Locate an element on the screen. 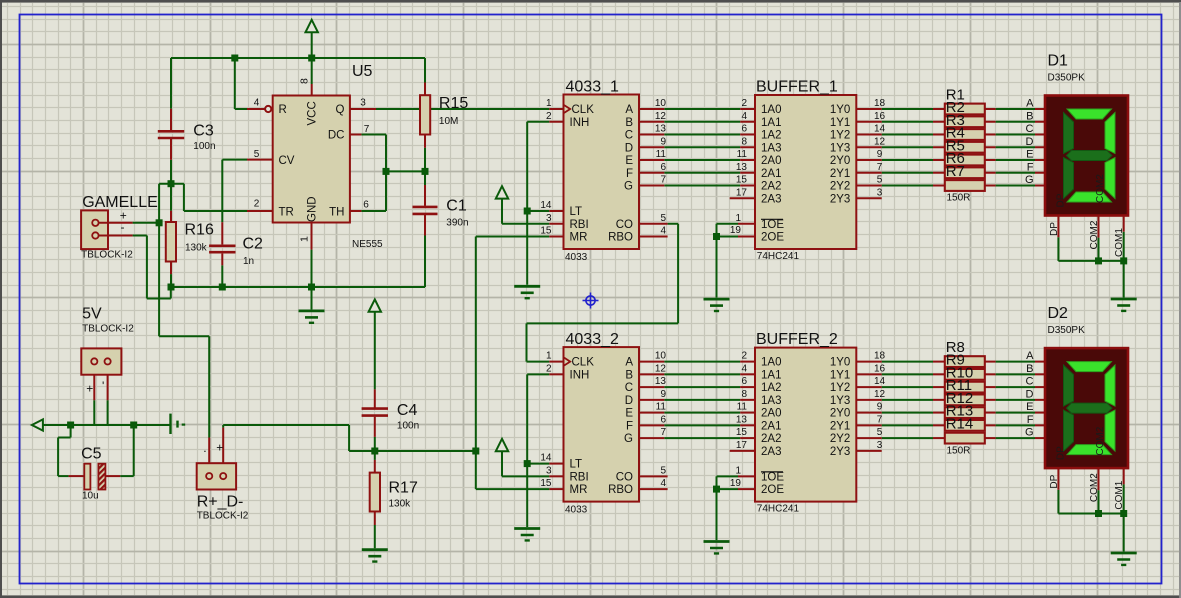 This screenshot has height=598, width=1181. svg-text: 2A1 is located at coordinates (771, 426).